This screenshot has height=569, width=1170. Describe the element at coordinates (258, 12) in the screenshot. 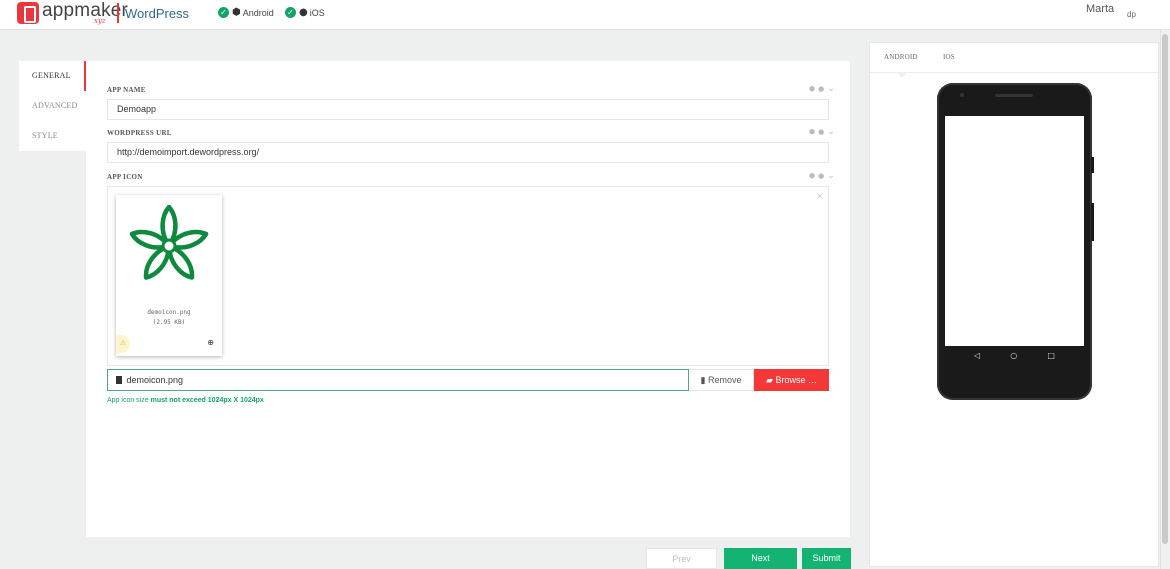

I see `status-android-label: Android` at that location.